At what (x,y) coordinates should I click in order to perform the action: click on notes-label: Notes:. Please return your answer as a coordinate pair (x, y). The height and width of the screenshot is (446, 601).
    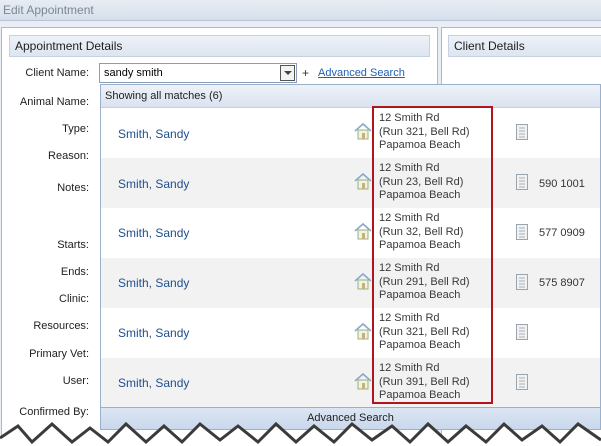
    Looking at the image, I should click on (73, 188).